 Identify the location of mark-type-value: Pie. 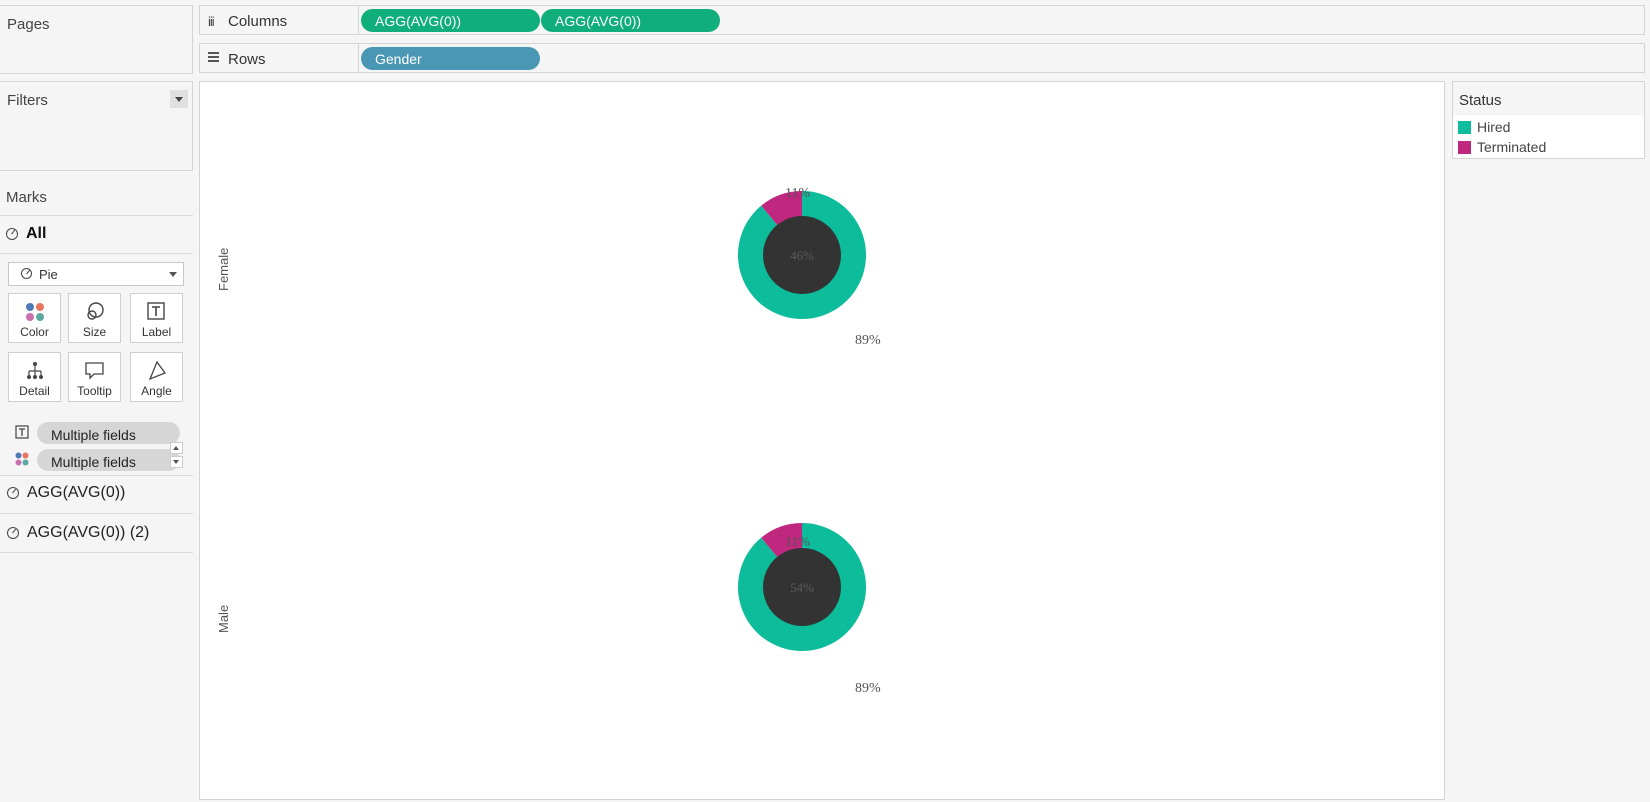
(48, 274).